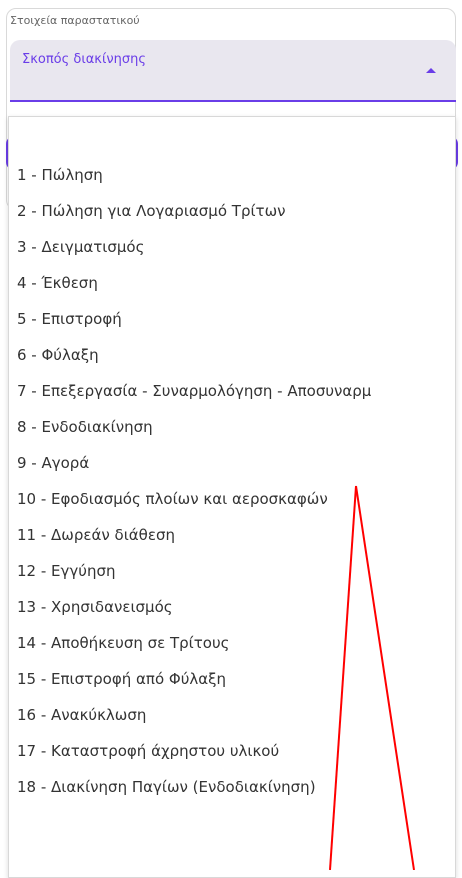  What do you see at coordinates (232, 607) in the screenshot?
I see `option-item: 13 - Χρησιδανεισμός` at bounding box center [232, 607].